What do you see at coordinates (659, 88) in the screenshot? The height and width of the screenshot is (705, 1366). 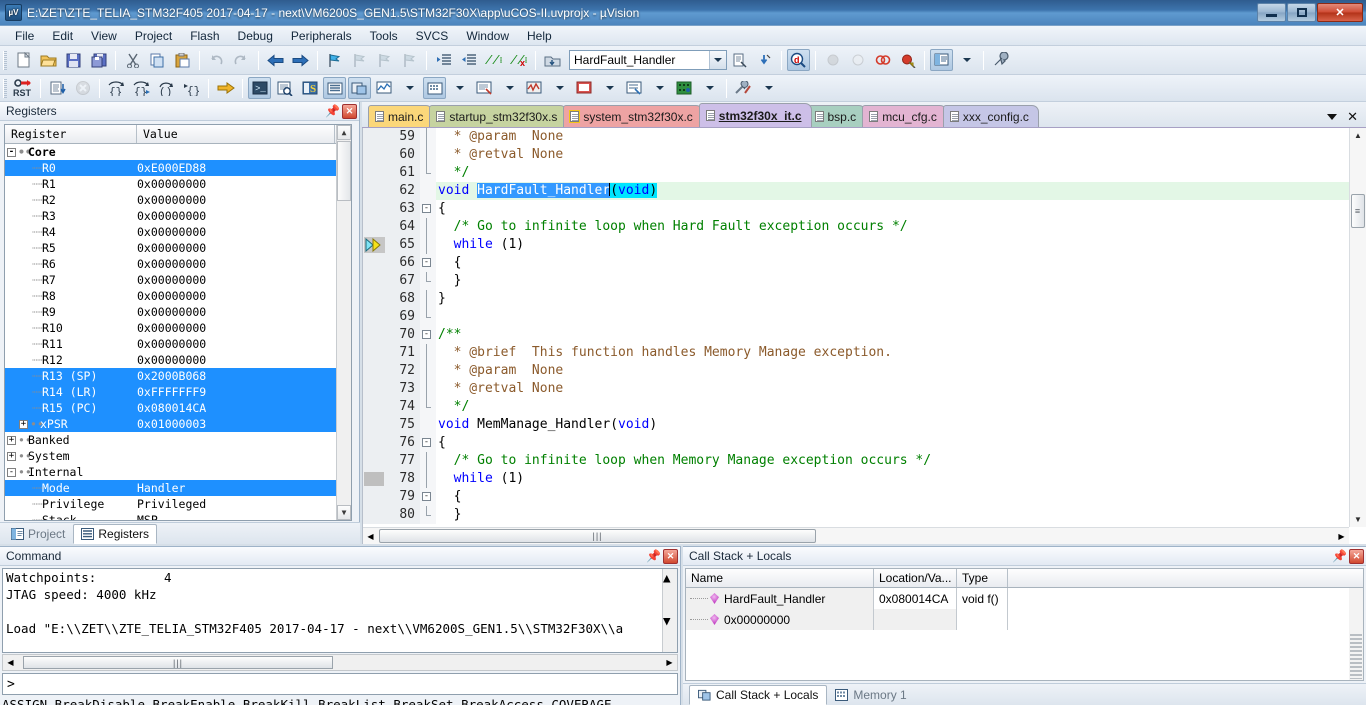 I see `system-viewer-dropdown` at bounding box center [659, 88].